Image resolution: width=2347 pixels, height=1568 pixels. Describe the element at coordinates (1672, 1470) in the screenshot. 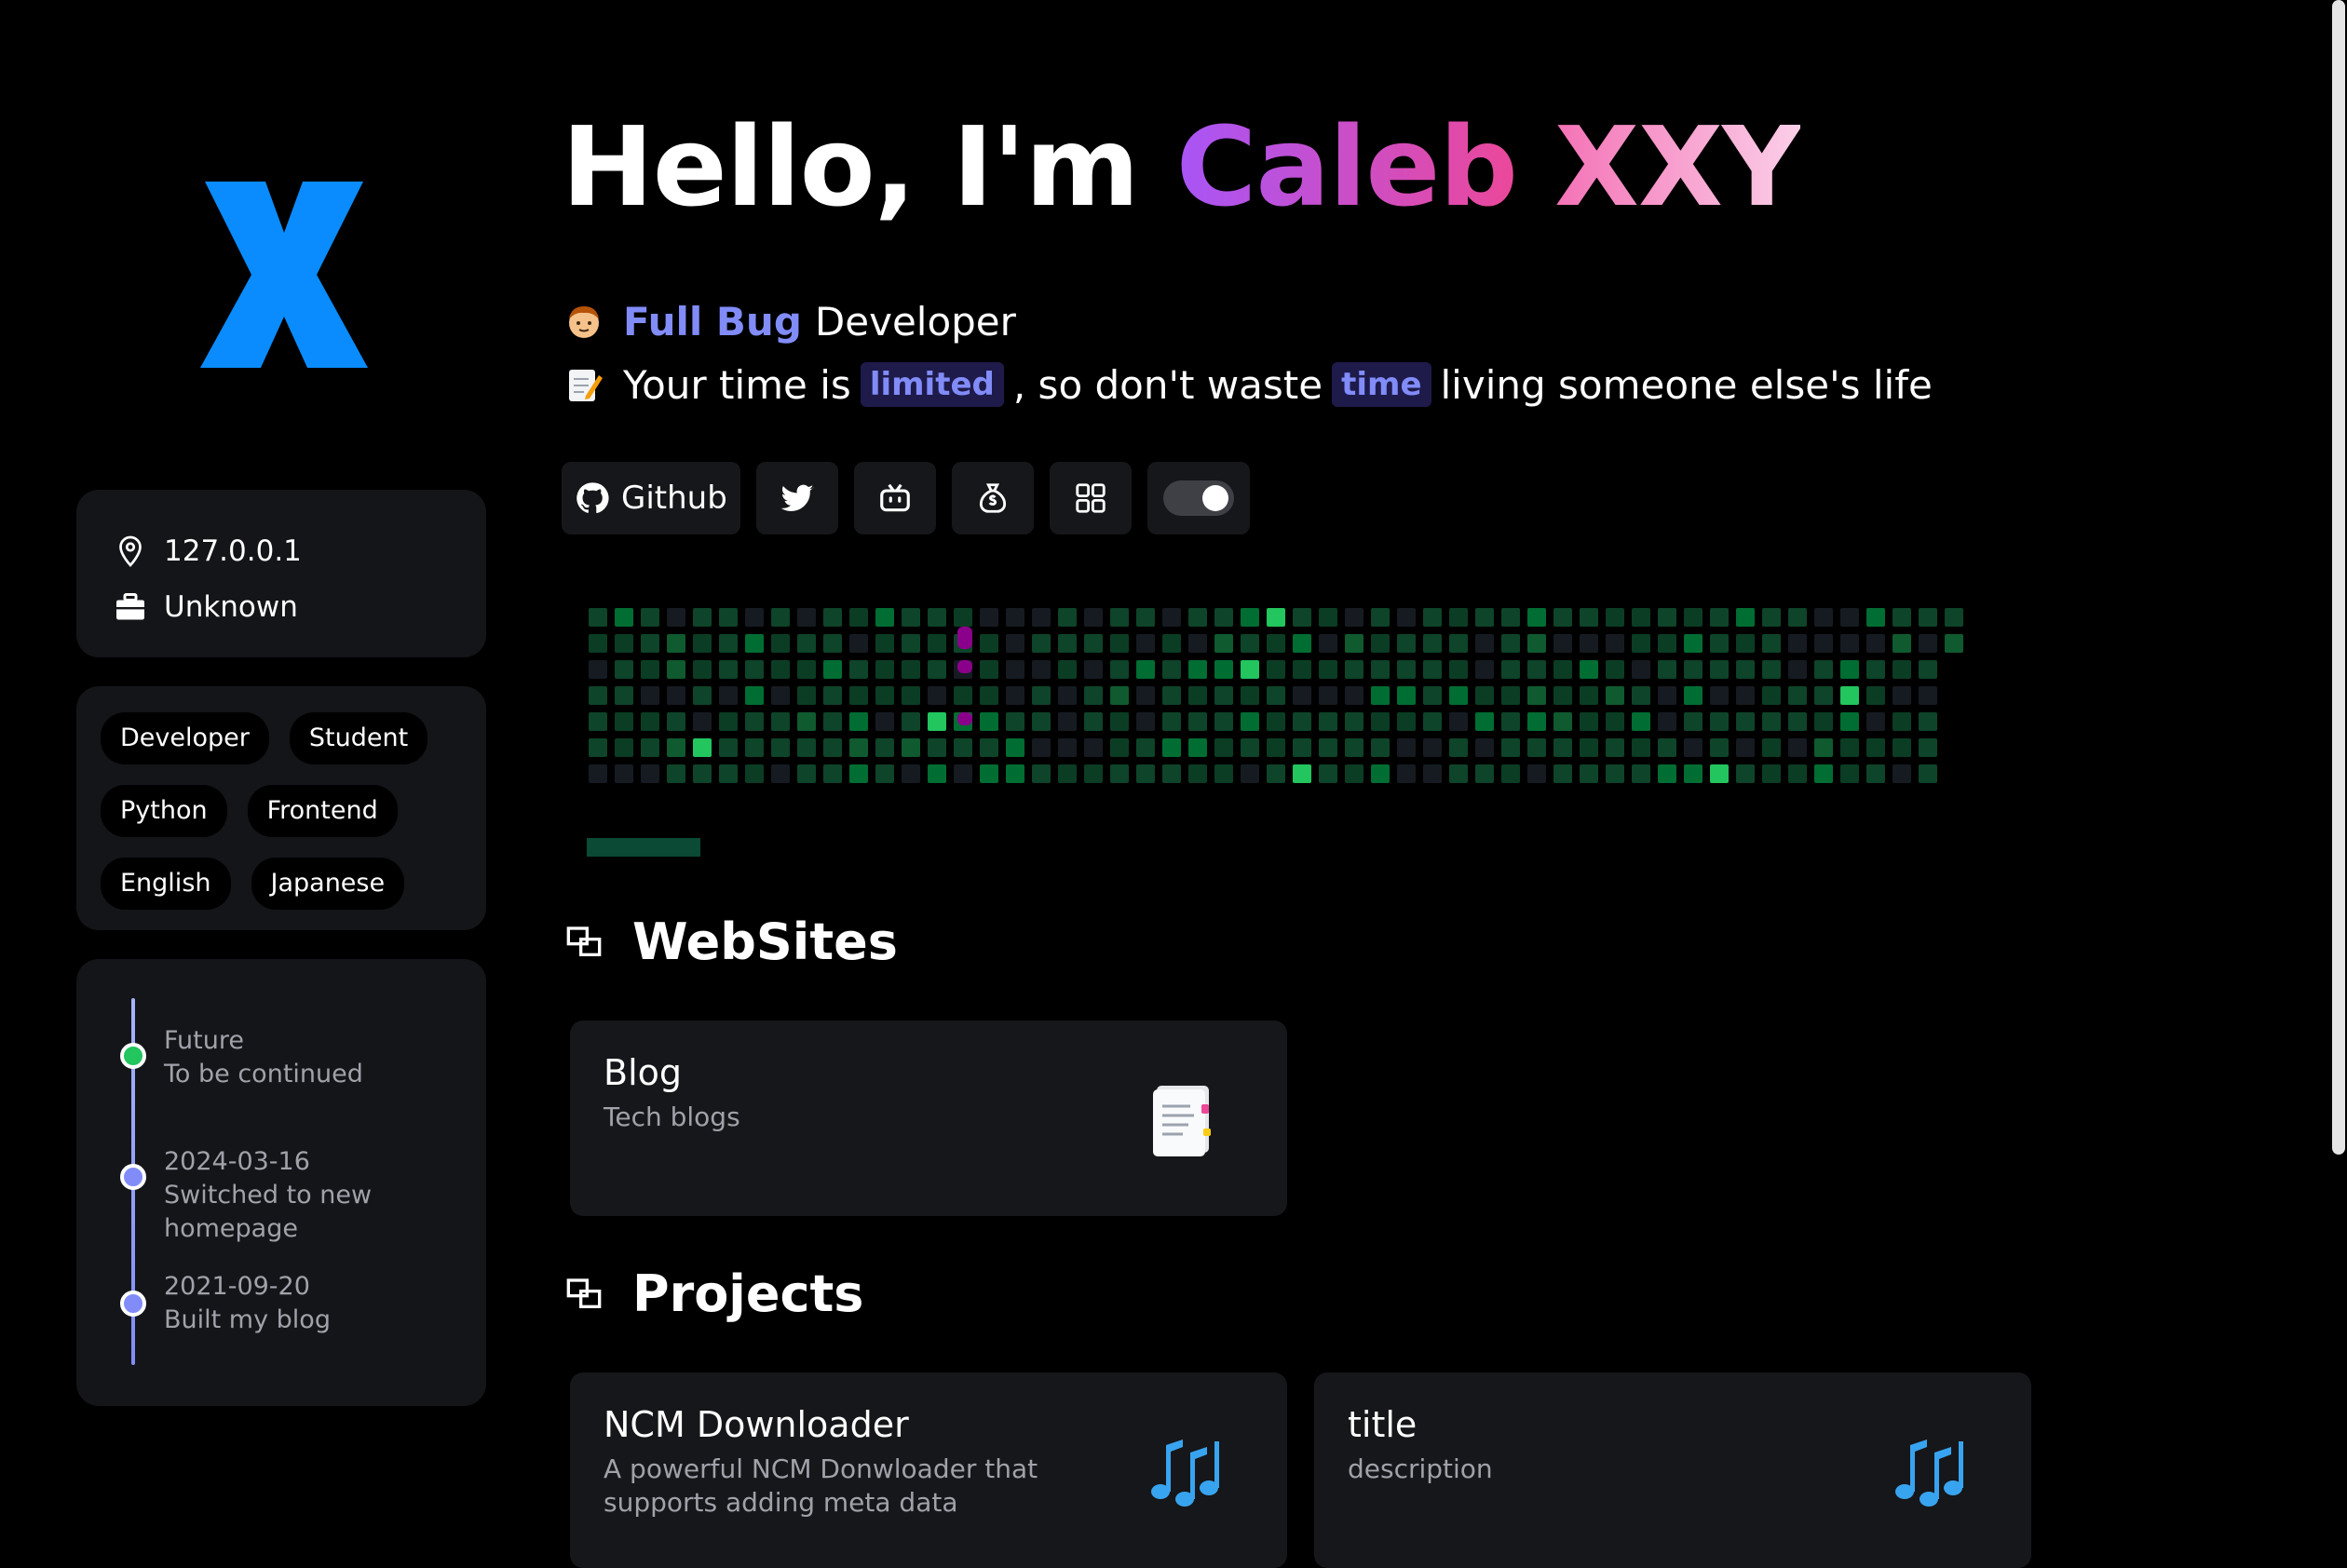

I see `project-card-2: title description` at that location.